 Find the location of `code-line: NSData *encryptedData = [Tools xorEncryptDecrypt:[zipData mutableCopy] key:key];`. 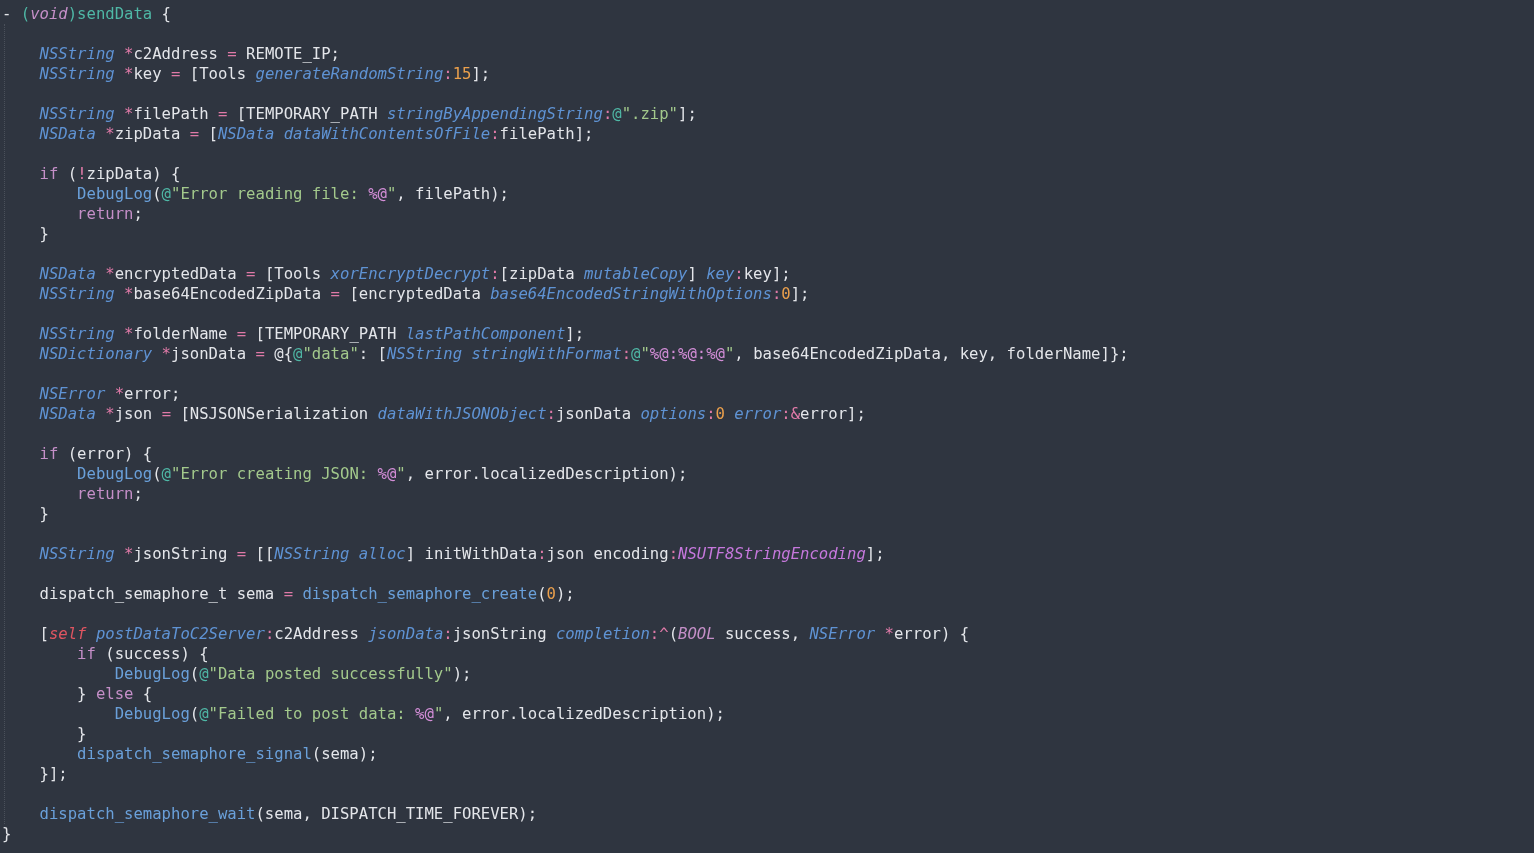

code-line: NSData *encryptedData = [Tools xorEncryptDecrypt:[zipData mutableCopy] key:key]; is located at coordinates (414, 274).